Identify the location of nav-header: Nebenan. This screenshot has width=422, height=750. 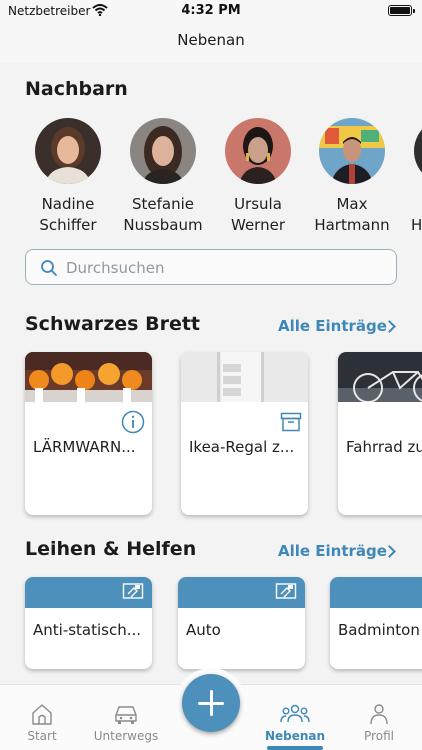
(211, 42).